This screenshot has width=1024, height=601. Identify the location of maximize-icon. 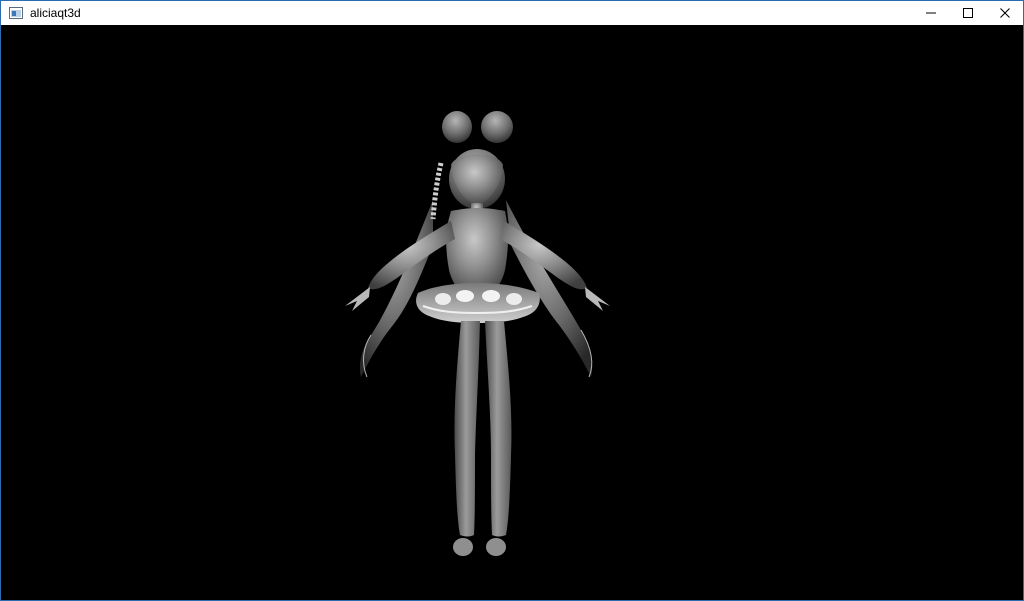
(967, 13).